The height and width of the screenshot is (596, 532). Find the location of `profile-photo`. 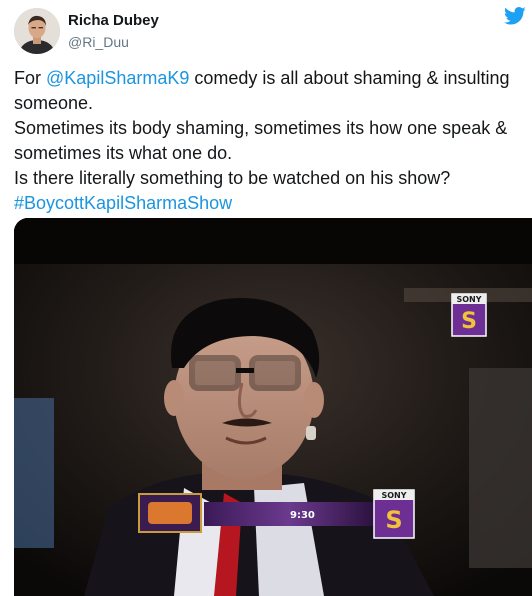

profile-photo is located at coordinates (37, 31).